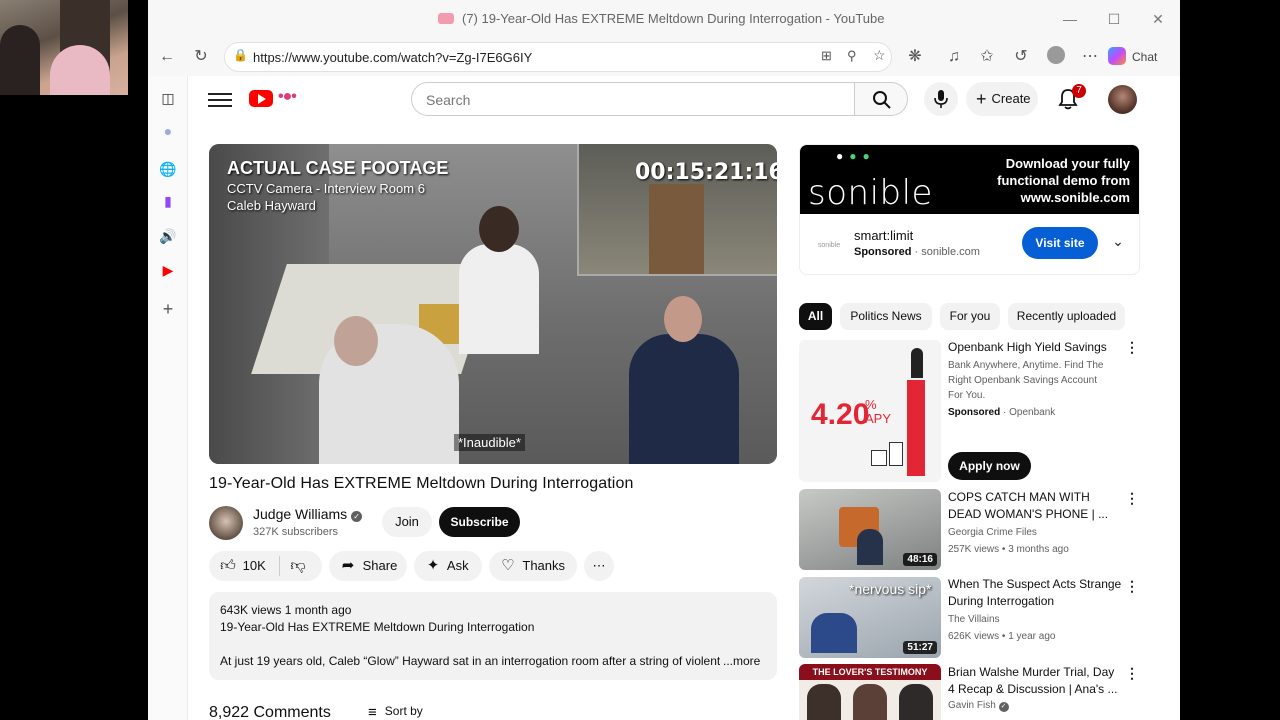 The image size is (1280, 720). What do you see at coordinates (168, 309) in the screenshot?
I see `add-sidebar-icon: +` at bounding box center [168, 309].